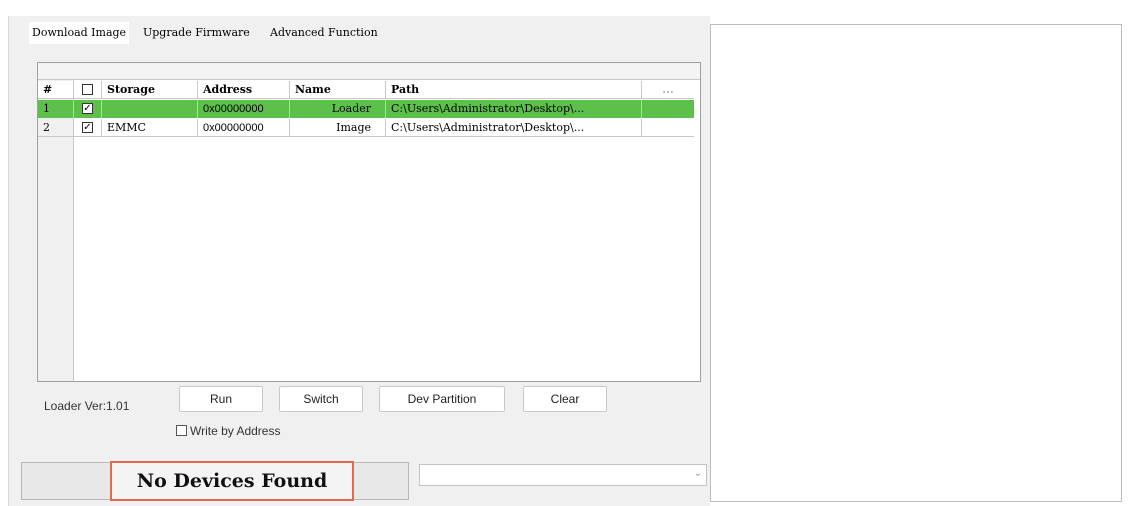 This screenshot has height=506, width=1134. I want to click on table-row-number: 1, so click(56, 109).